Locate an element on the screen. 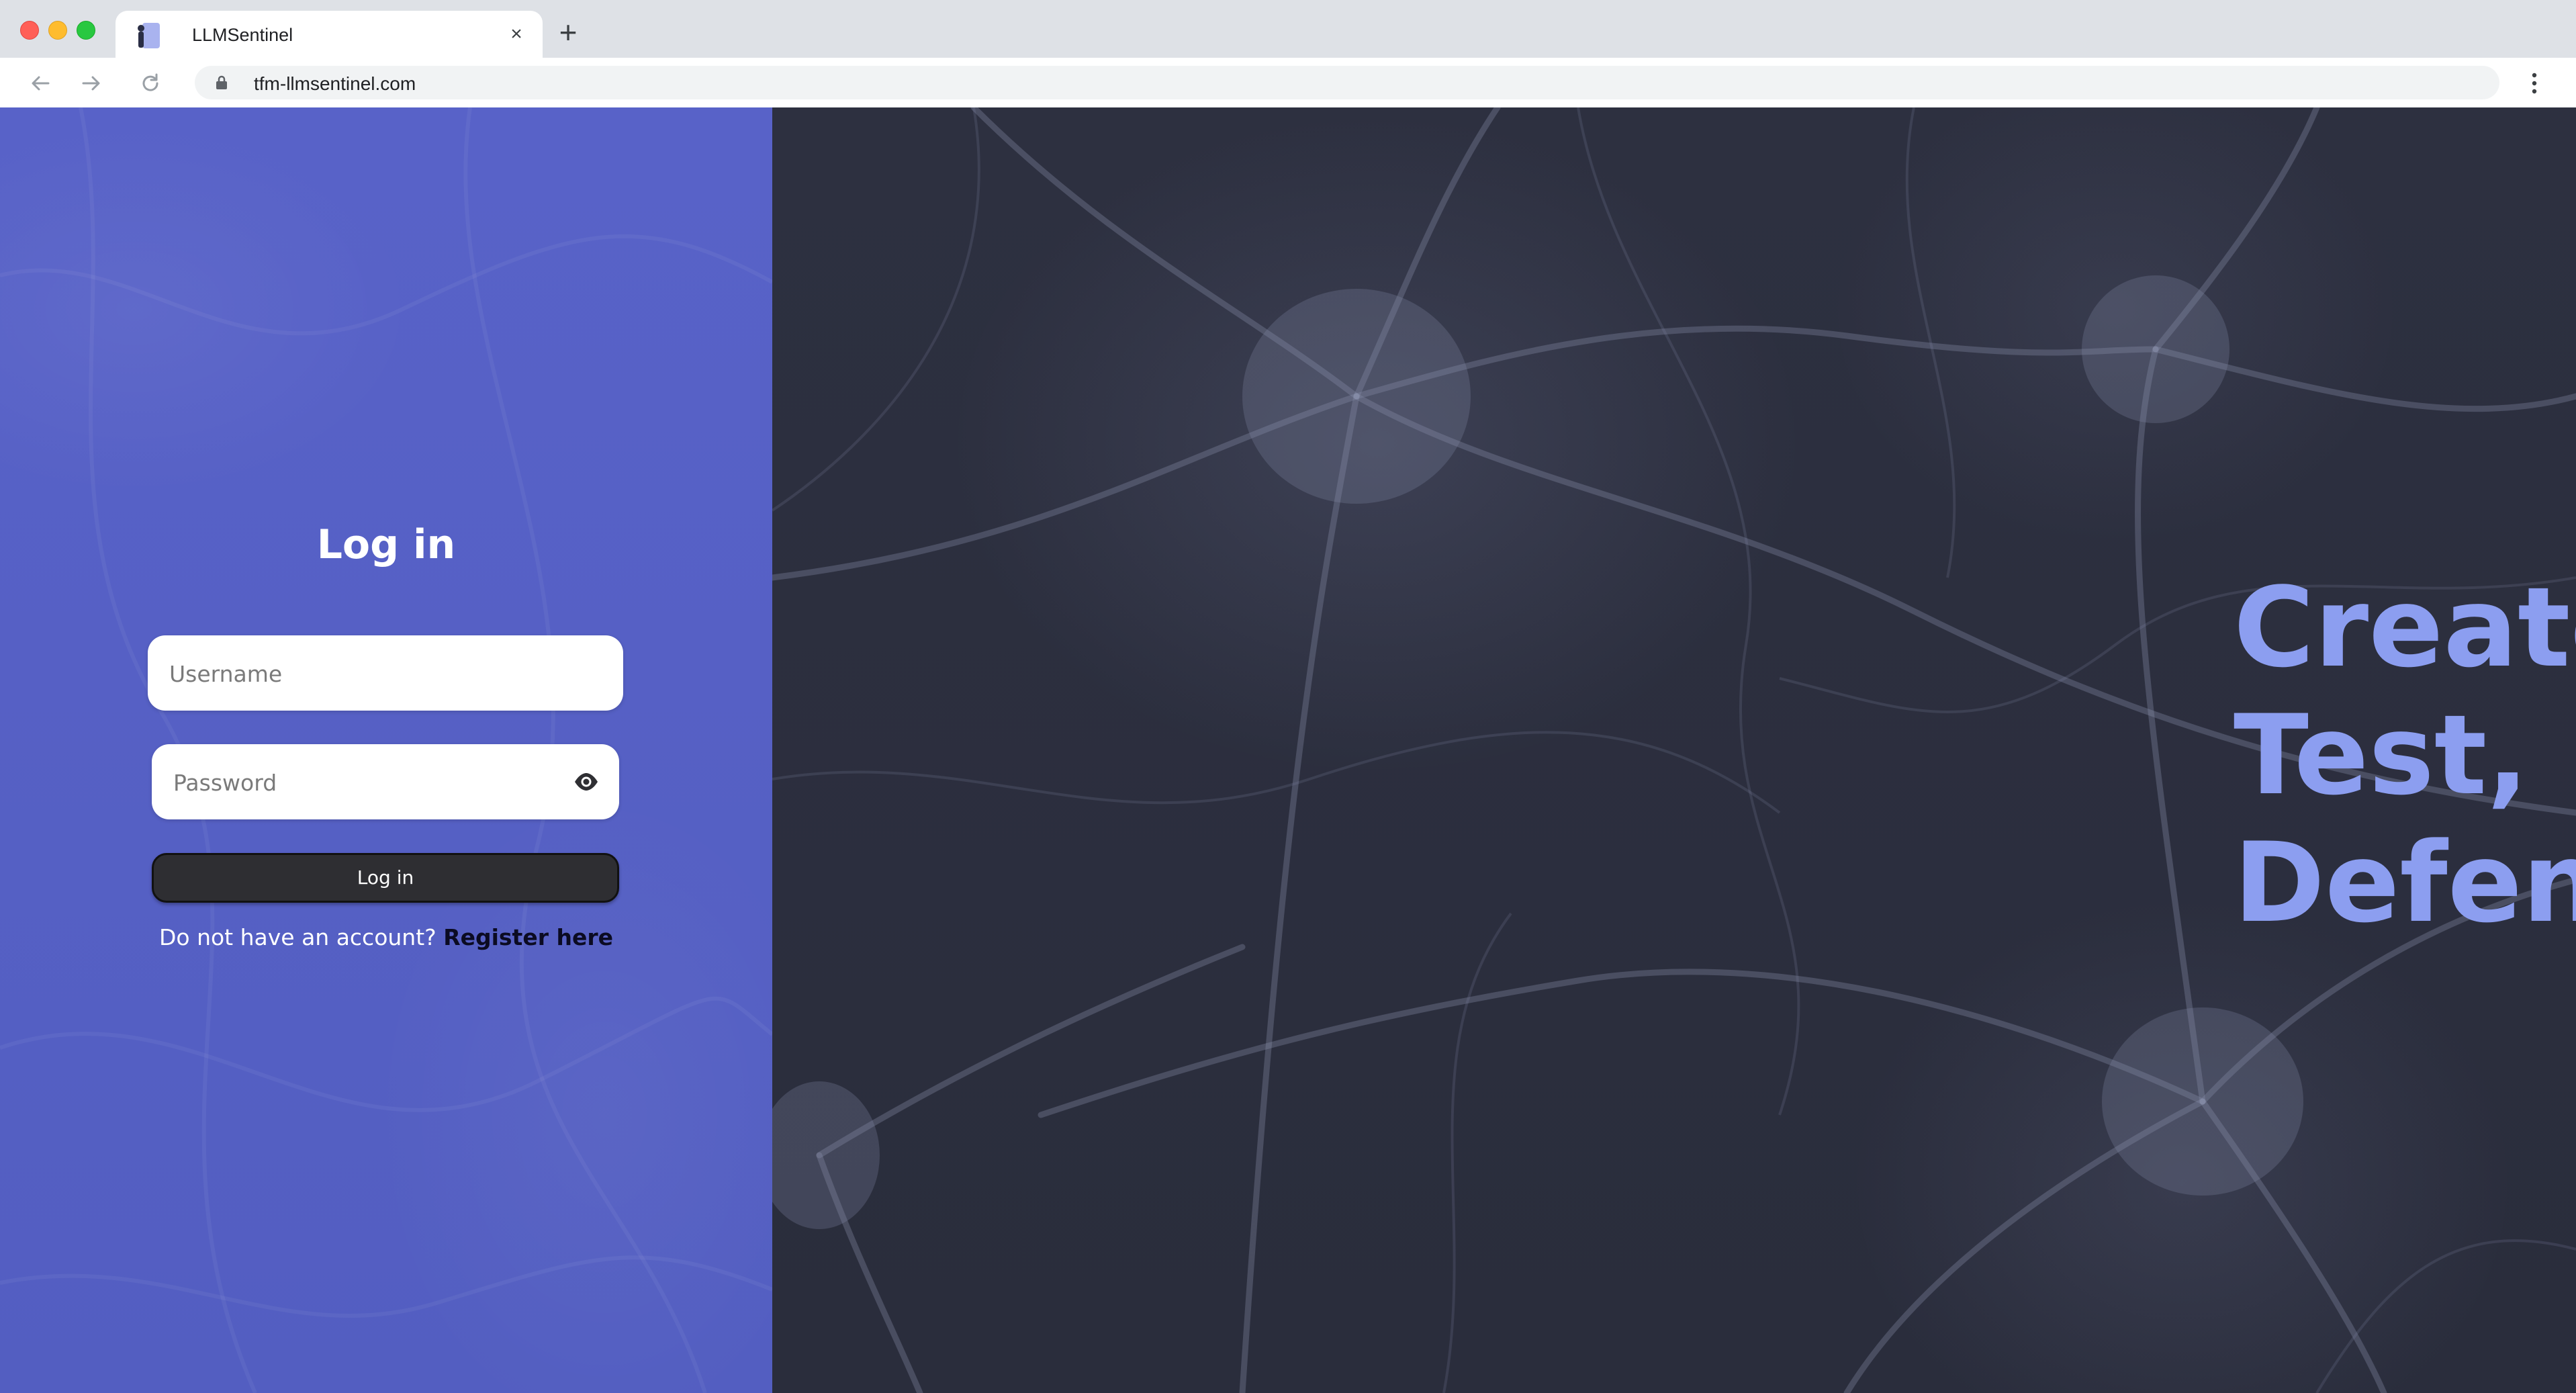  browser-tab-bar: LLMSentinel × + is located at coordinates (1288, 29).